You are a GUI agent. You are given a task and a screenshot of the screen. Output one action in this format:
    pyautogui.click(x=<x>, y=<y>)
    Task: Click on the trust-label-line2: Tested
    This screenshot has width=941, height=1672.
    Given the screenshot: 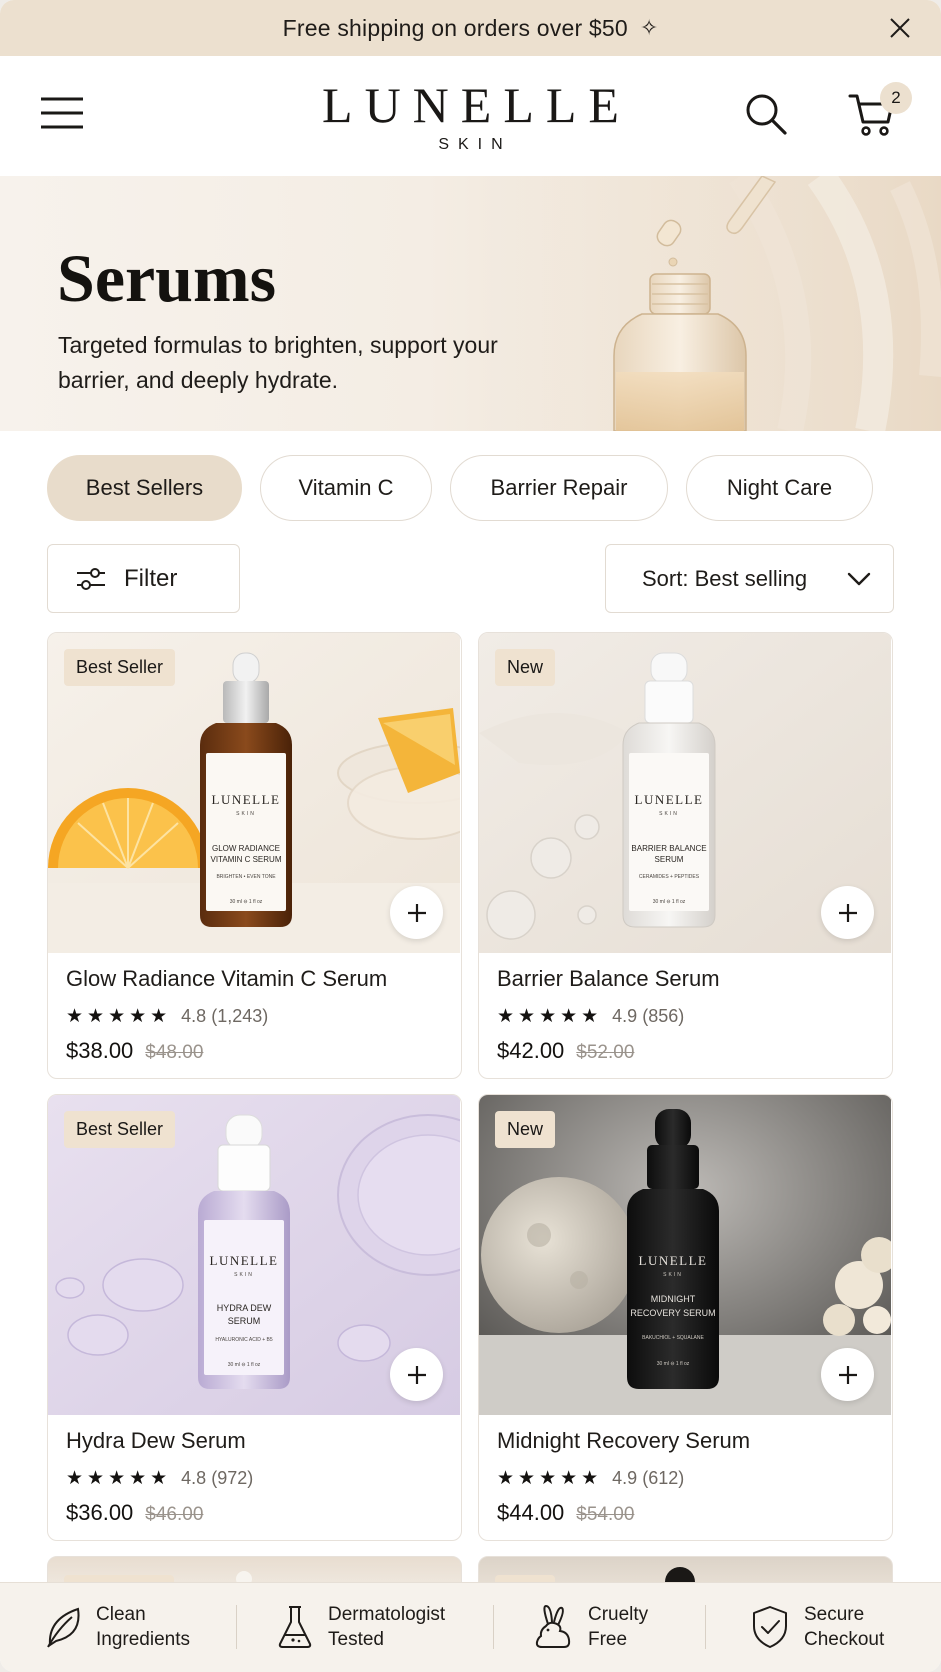 What is the action you would take?
    pyautogui.click(x=356, y=1639)
    